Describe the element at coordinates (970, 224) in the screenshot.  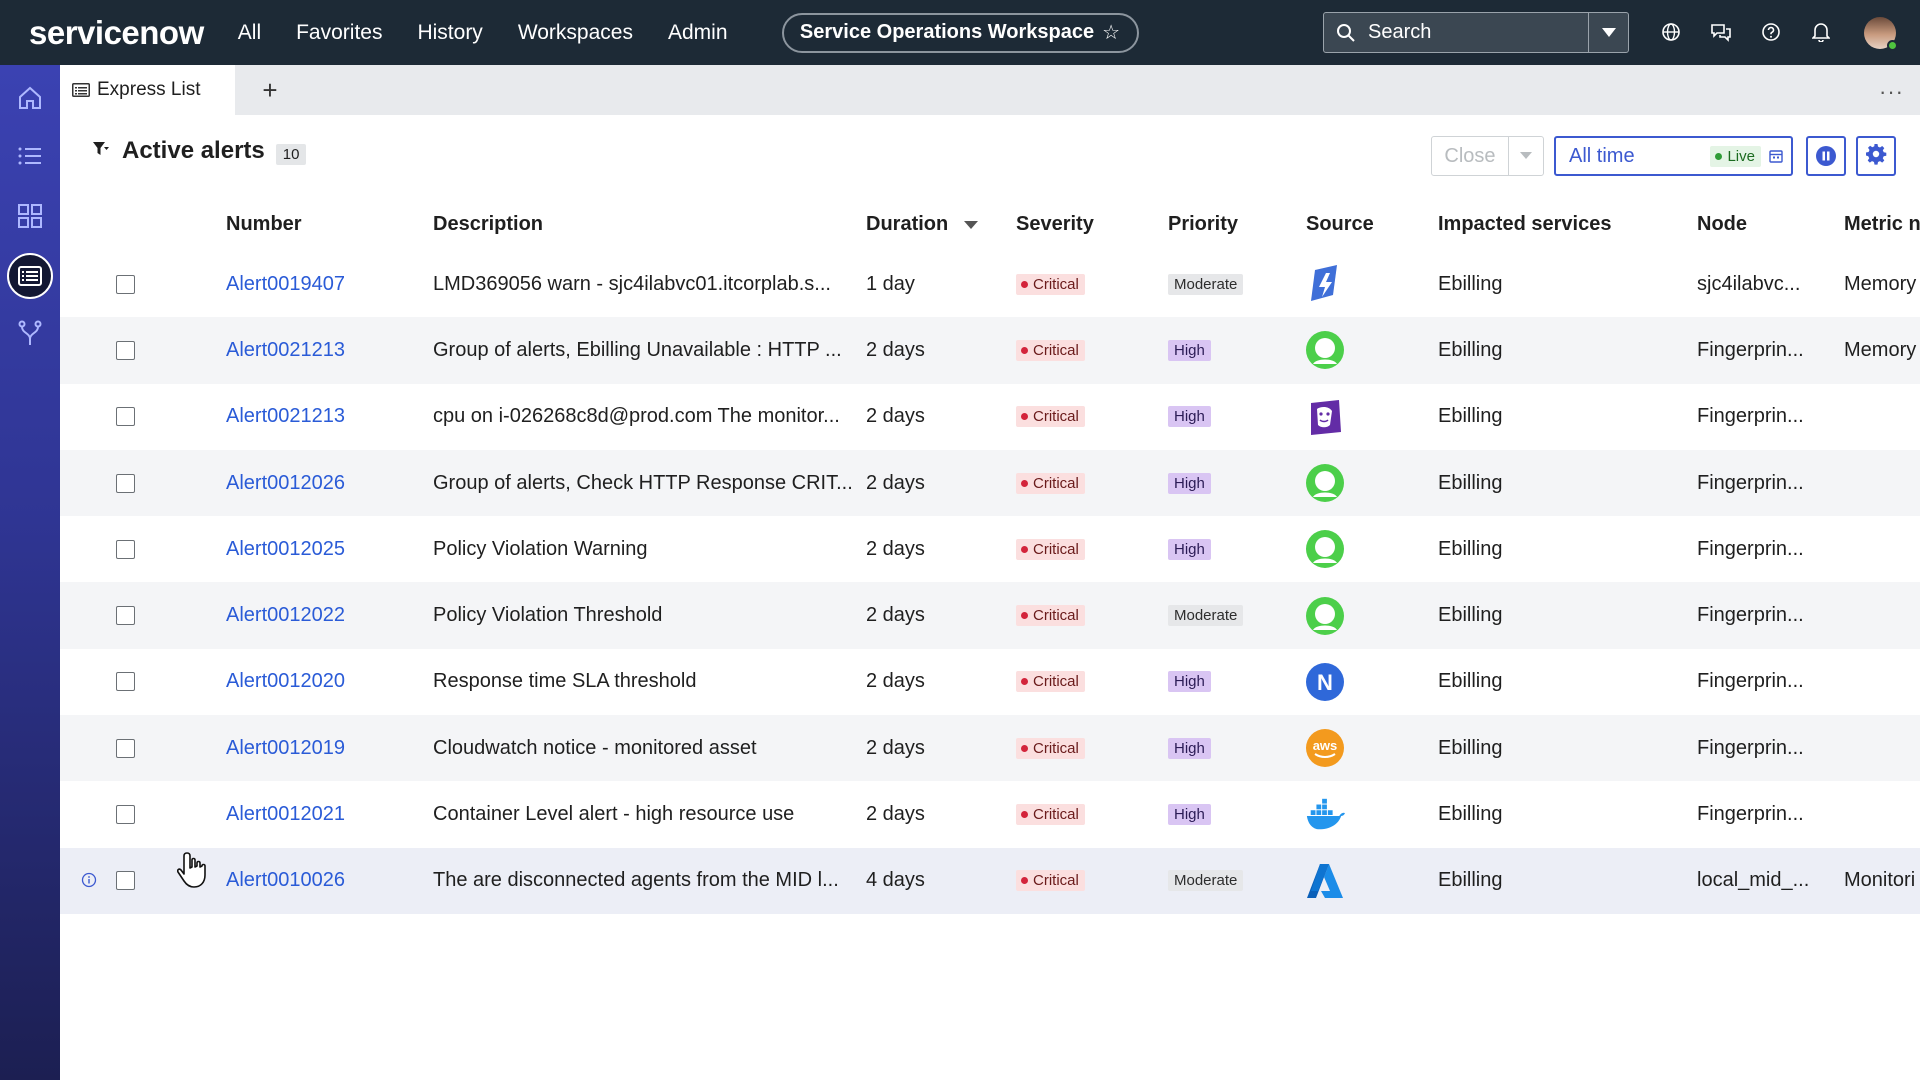
I see `sort-descending-icon` at that location.